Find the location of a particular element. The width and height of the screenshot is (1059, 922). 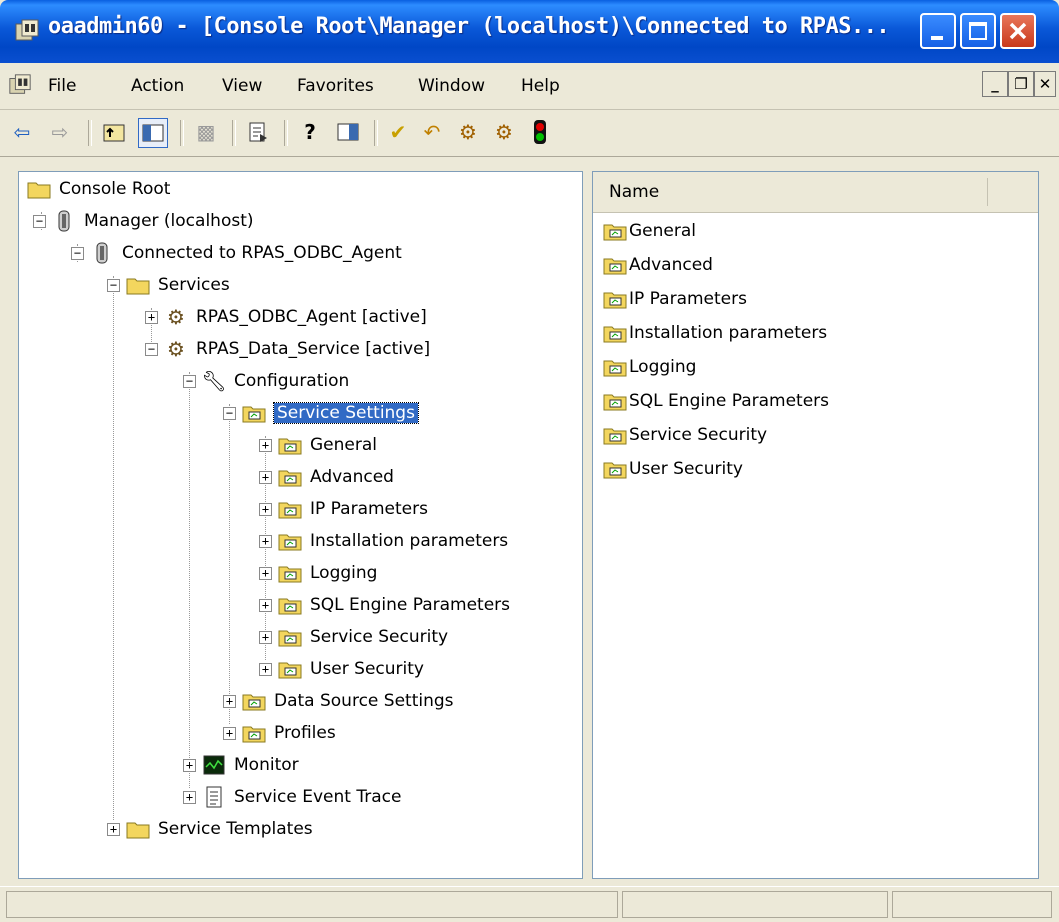

list-item: General is located at coordinates (649, 231).